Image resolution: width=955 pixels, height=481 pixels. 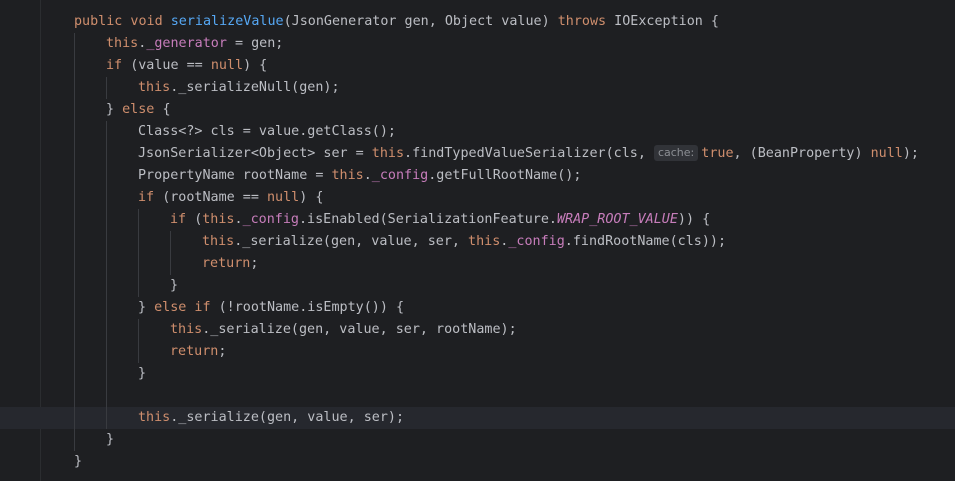 I want to click on code-token: = gen;, so click(x=255, y=43).